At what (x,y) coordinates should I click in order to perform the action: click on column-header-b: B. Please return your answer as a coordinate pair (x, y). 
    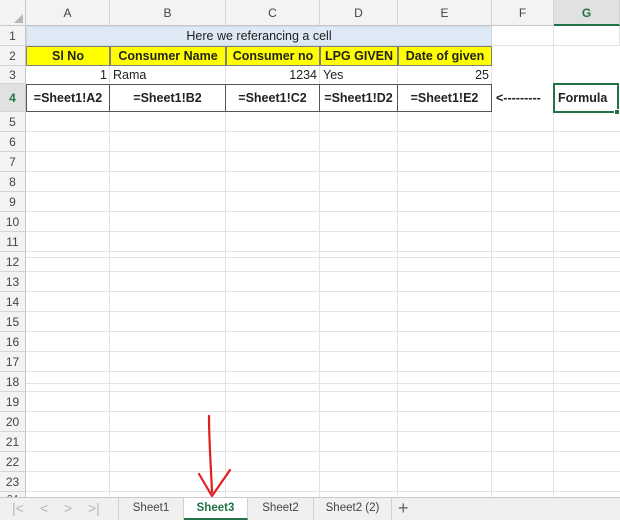
    Looking at the image, I should click on (168, 13).